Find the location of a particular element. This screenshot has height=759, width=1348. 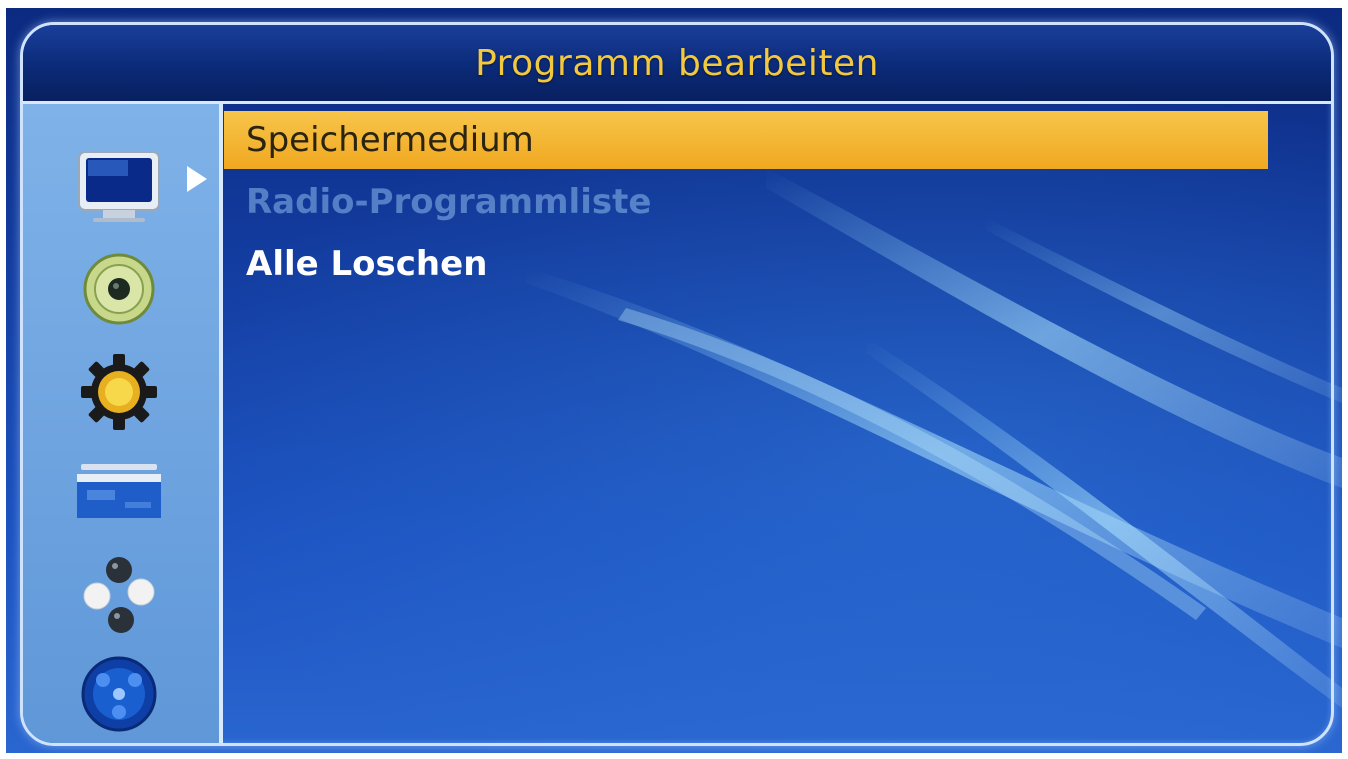

page-title: Programm bearbeiten is located at coordinates (677, 63).